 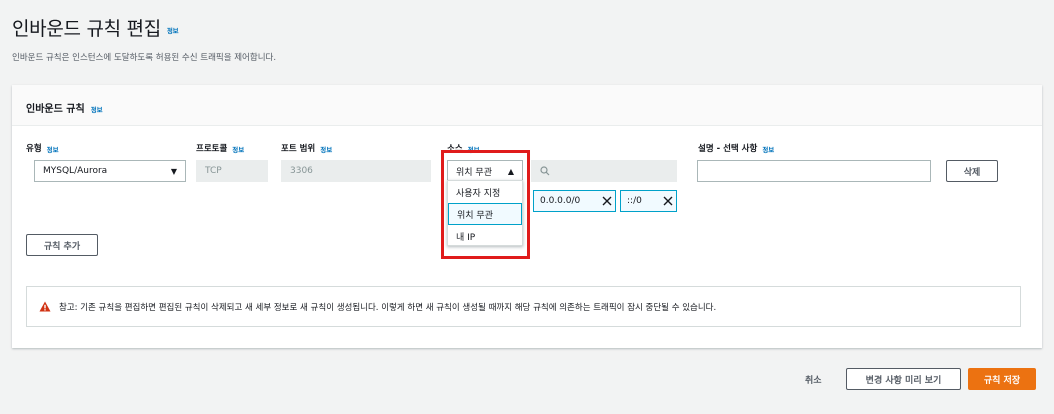 I want to click on panel-header, so click(x=527, y=105).